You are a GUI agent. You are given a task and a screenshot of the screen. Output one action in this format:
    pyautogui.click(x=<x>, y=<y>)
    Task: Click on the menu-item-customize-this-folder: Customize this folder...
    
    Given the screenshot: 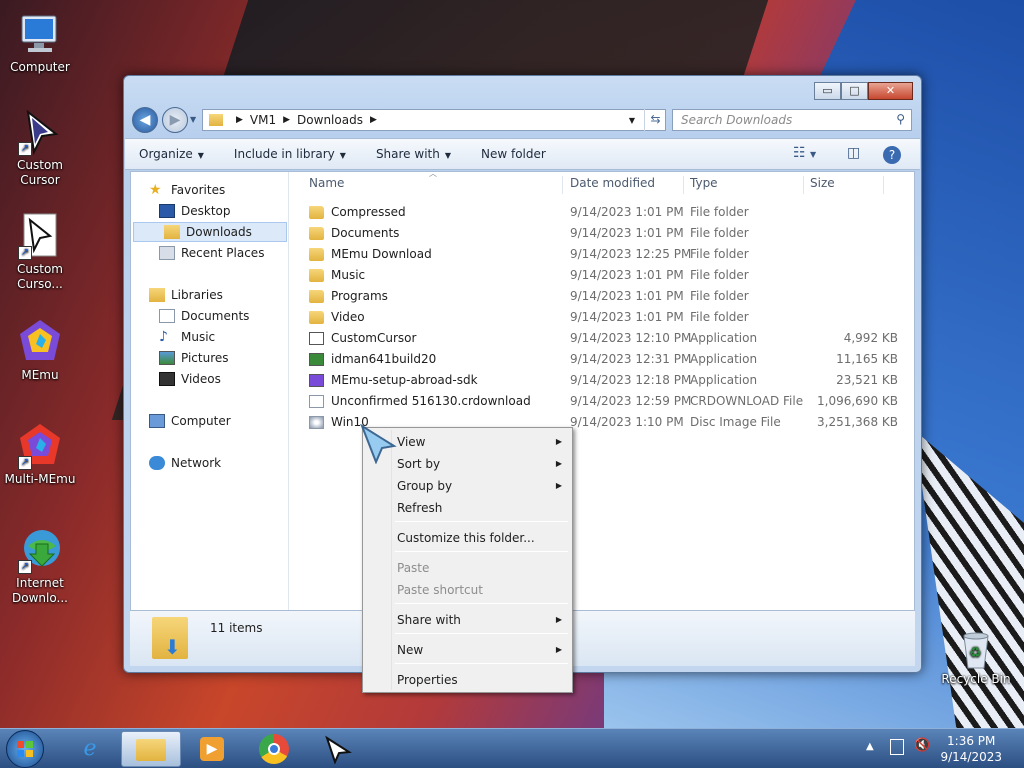 What is the action you would take?
    pyautogui.click(x=482, y=538)
    